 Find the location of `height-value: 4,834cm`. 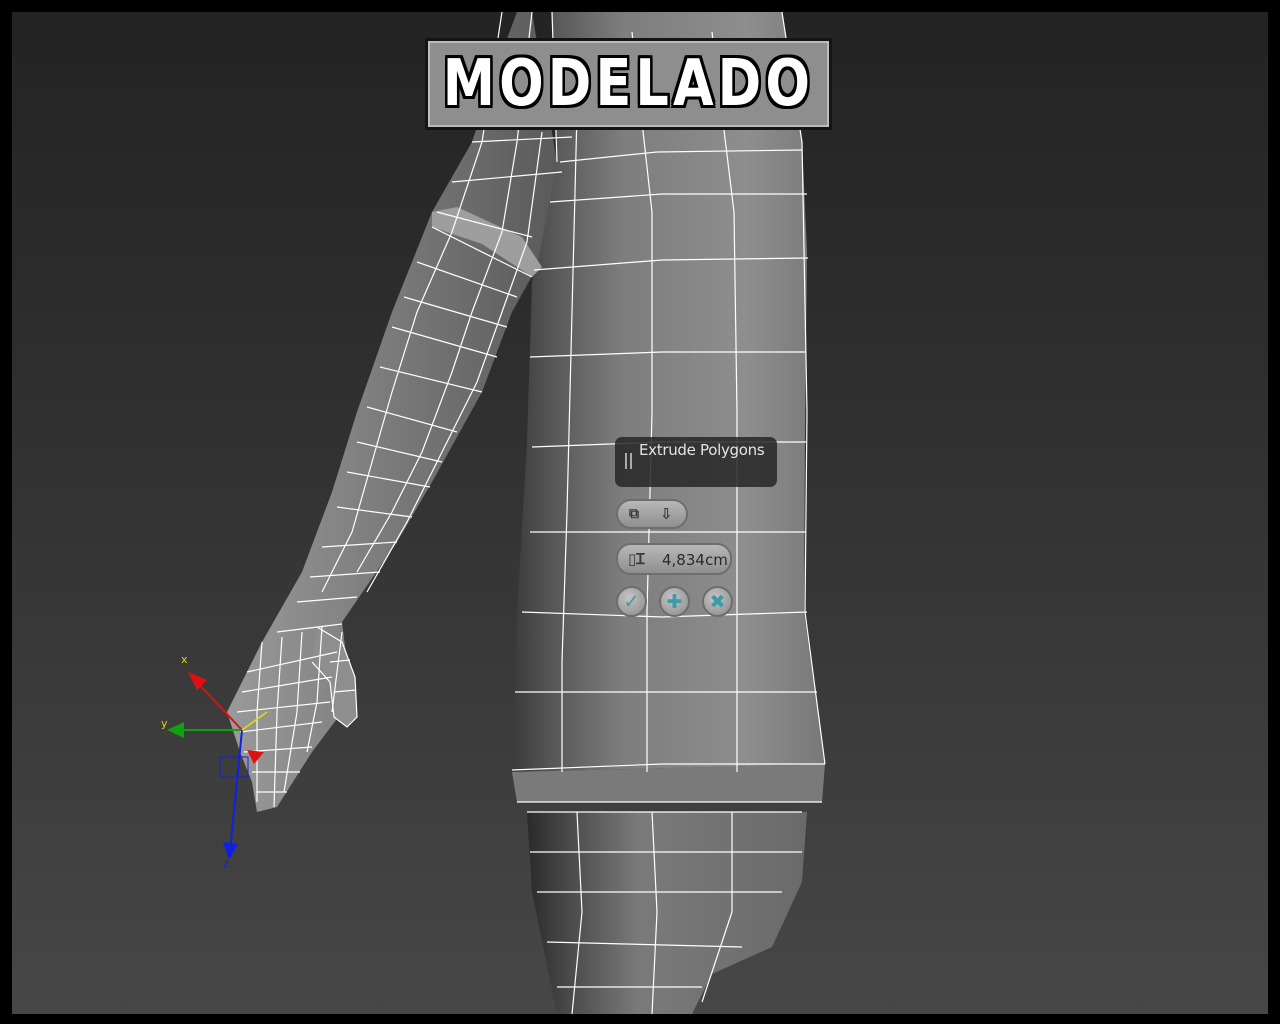

height-value: 4,834cm is located at coordinates (695, 560).